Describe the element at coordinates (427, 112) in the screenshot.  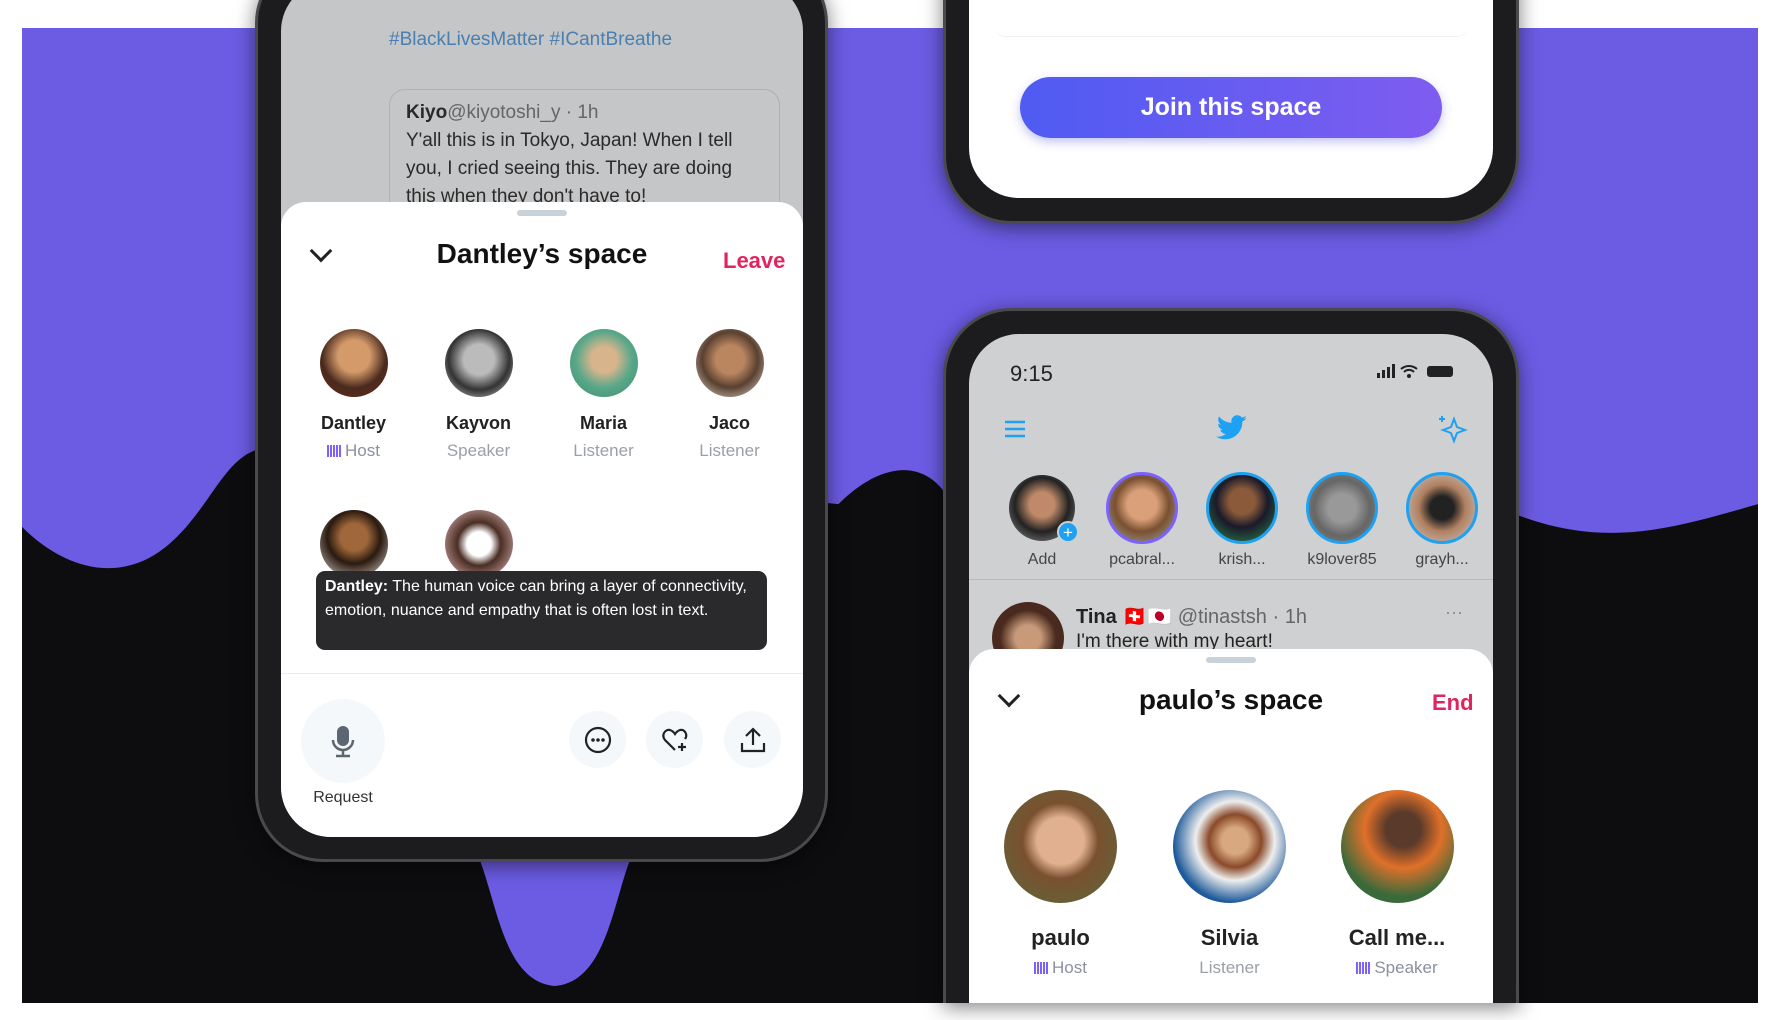
I see `quote-author: Kiyo` at that location.